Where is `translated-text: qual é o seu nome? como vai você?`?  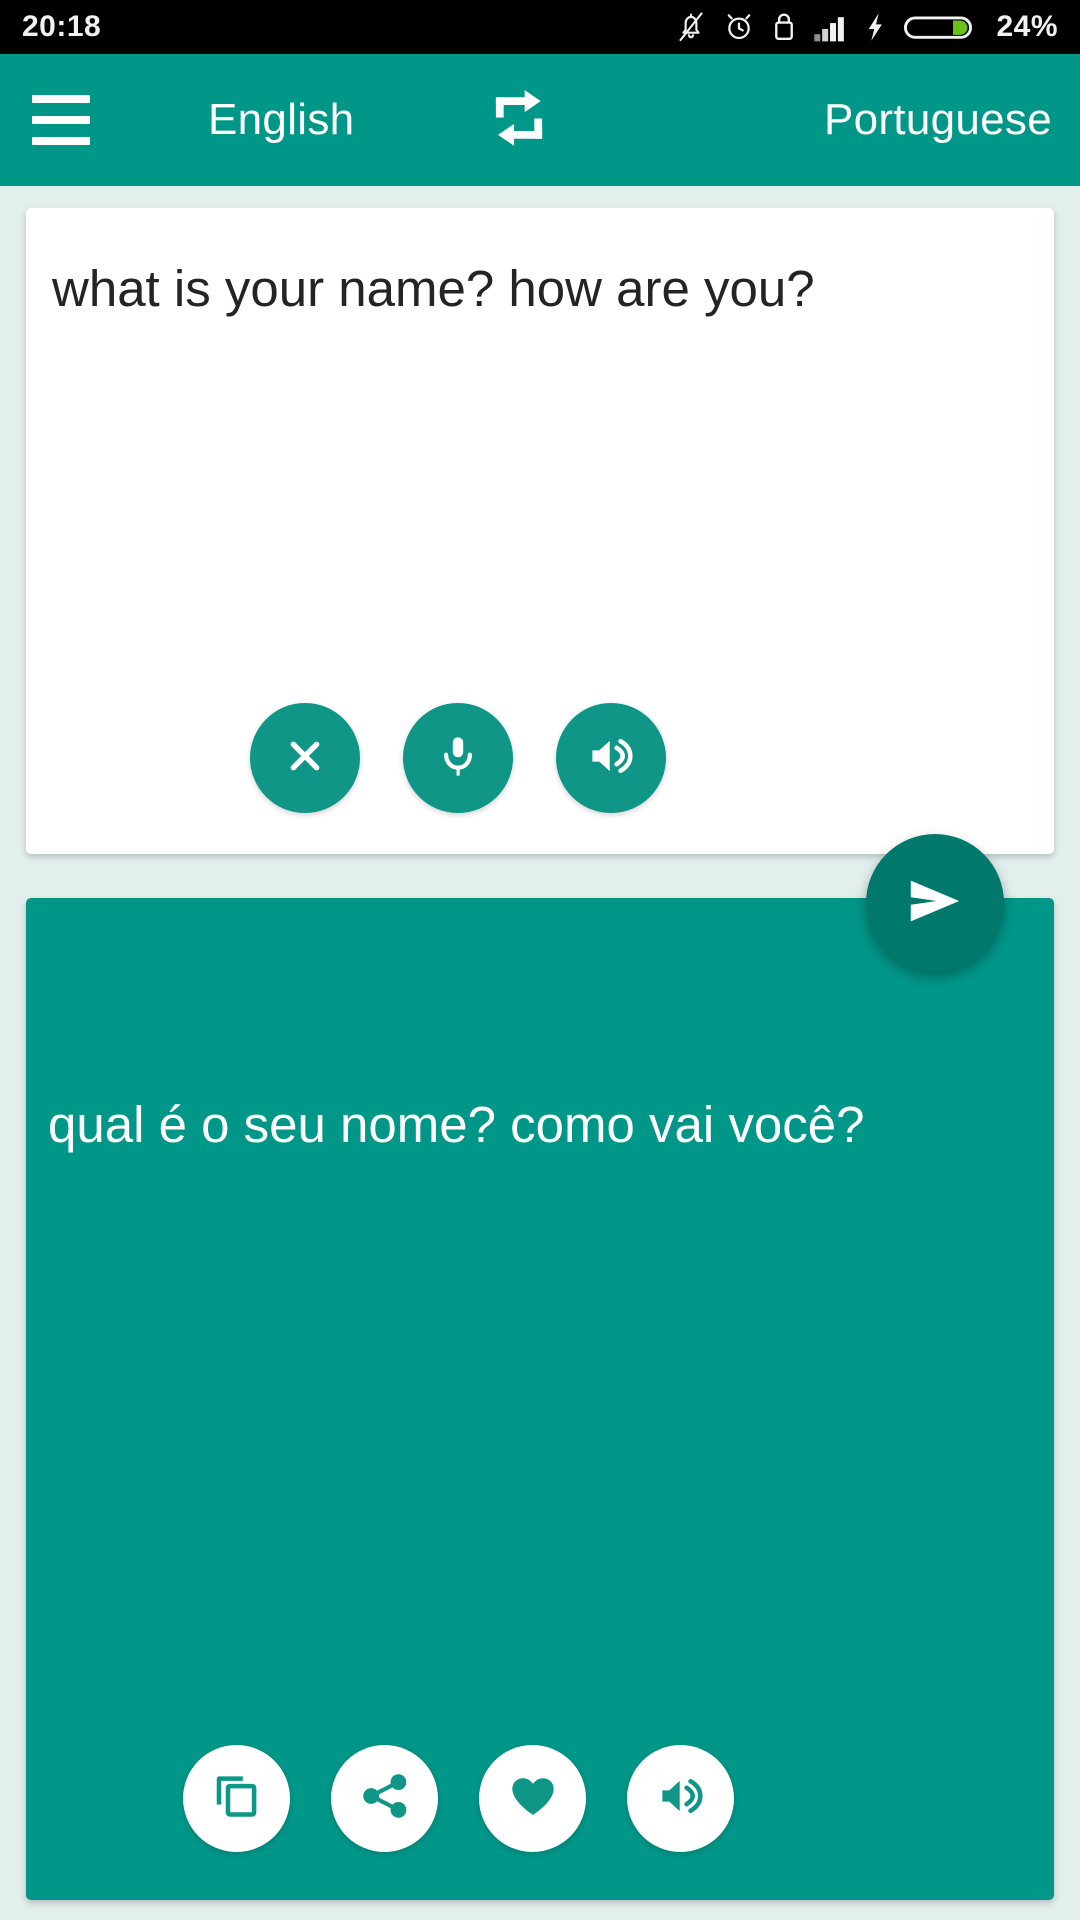 translated-text: qual é o seu nome? como vai você? is located at coordinates (456, 1124).